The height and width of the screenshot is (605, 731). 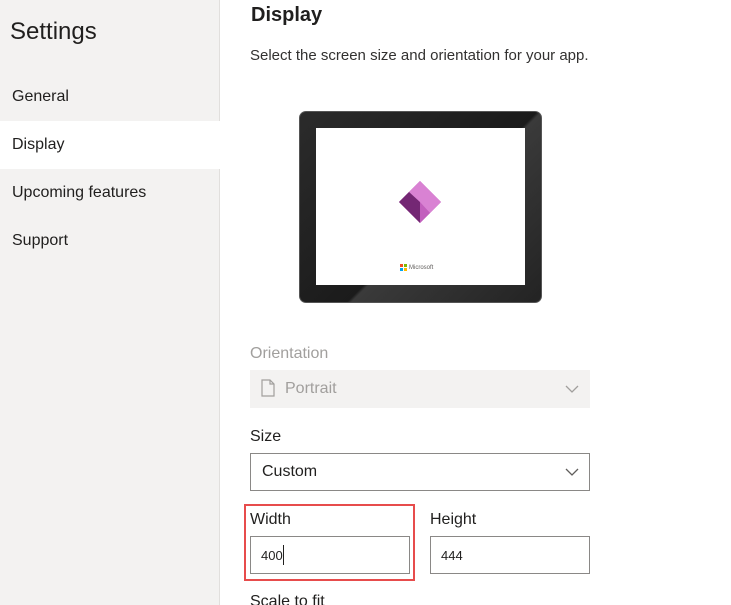 I want to click on width-label: Width, so click(x=270, y=519).